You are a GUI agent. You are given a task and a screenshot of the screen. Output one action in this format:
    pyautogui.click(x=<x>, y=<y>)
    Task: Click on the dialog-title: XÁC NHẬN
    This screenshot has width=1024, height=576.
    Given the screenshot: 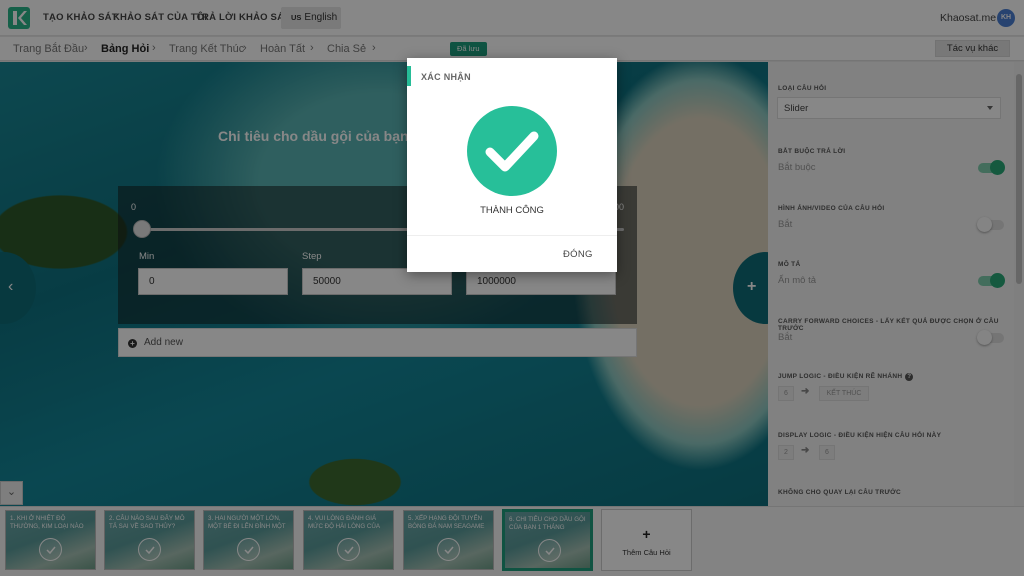 What is the action you would take?
    pyautogui.click(x=446, y=77)
    